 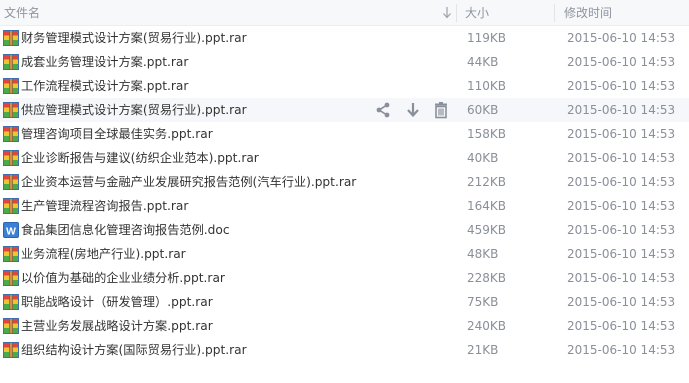 I want to click on file-name-link: 业务流程(房地产行业).ppt.rar, so click(x=103, y=254).